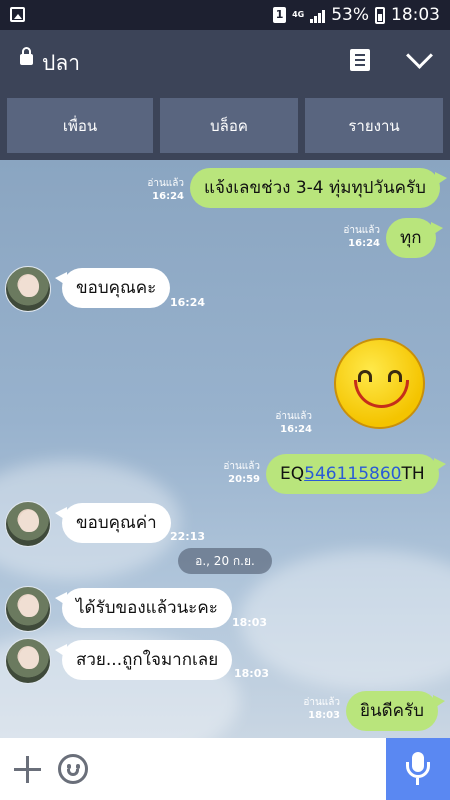 This screenshot has width=450, height=800. I want to click on clock: 18:03, so click(415, 15).